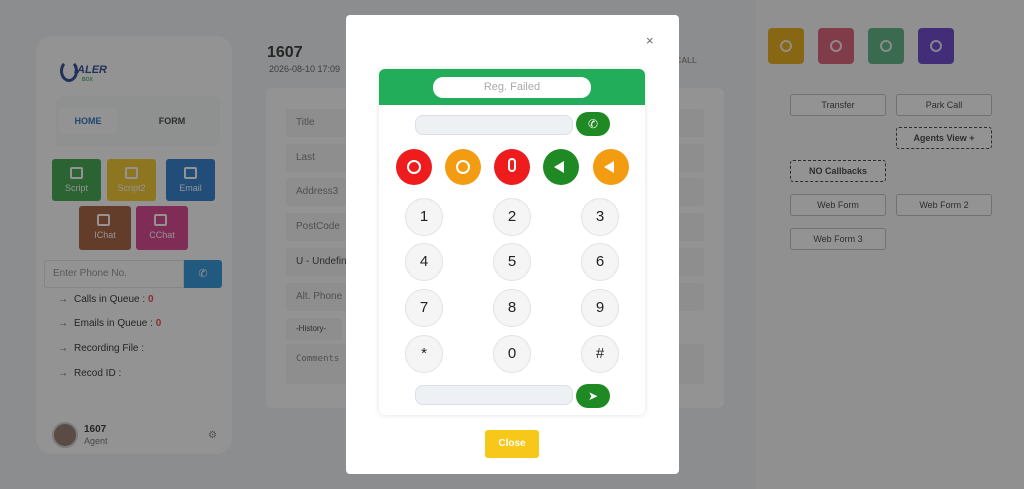 The image size is (1024, 489). Describe the element at coordinates (600, 308) in the screenshot. I see `key-9: 9` at that location.